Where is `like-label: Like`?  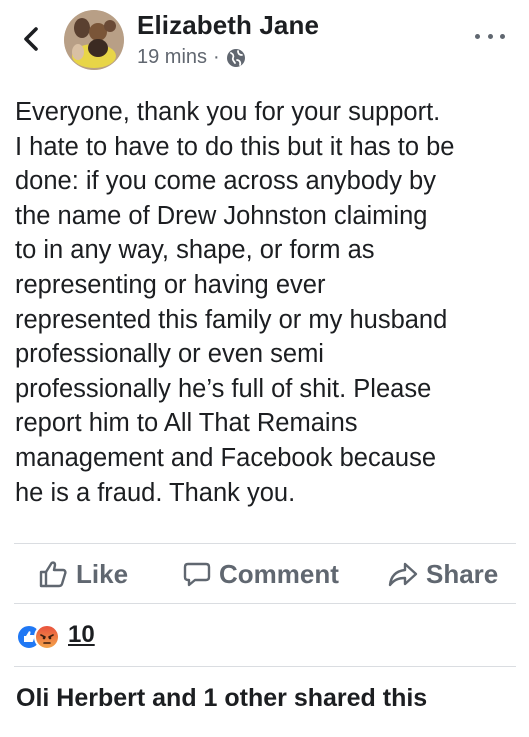 like-label: Like is located at coordinates (102, 573).